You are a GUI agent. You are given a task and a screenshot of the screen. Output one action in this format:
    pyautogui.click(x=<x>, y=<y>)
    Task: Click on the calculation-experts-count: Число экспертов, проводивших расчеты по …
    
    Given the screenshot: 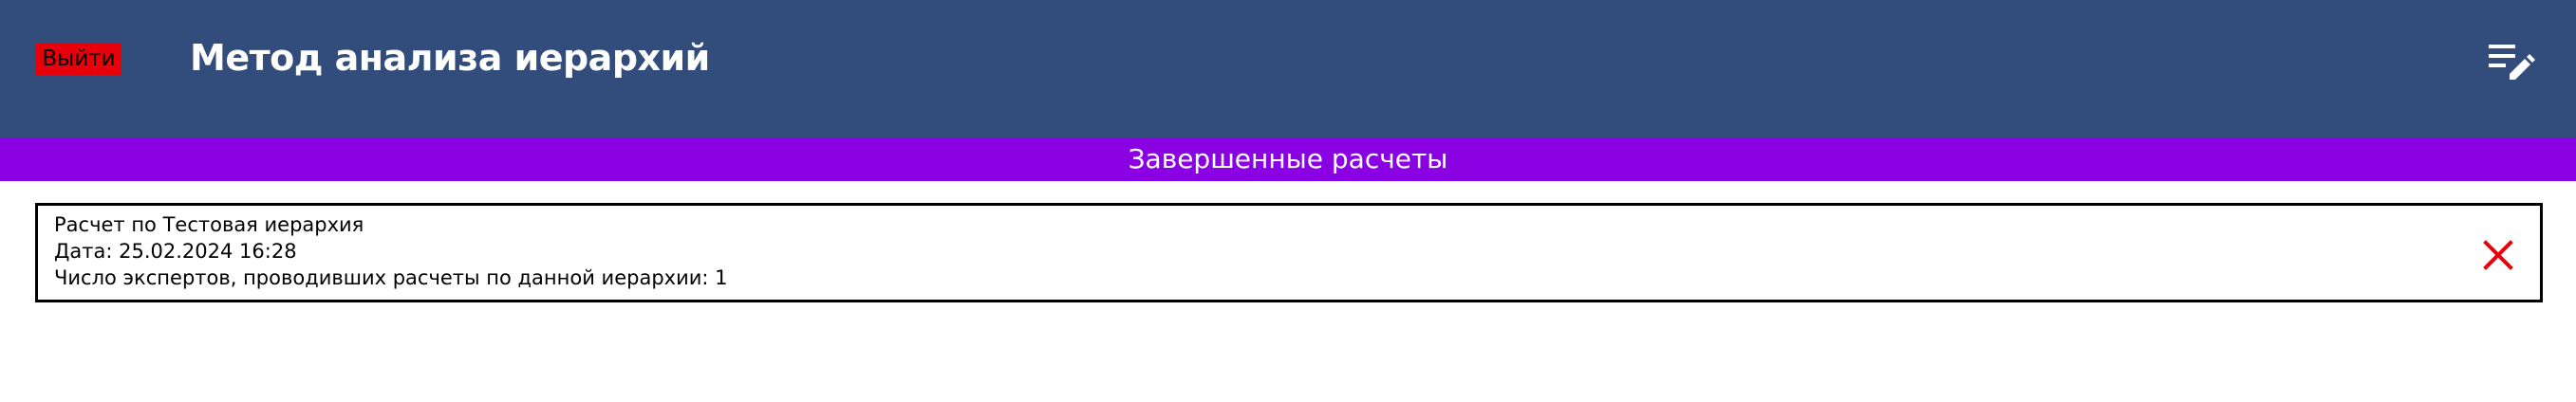 What is the action you would take?
    pyautogui.click(x=391, y=277)
    